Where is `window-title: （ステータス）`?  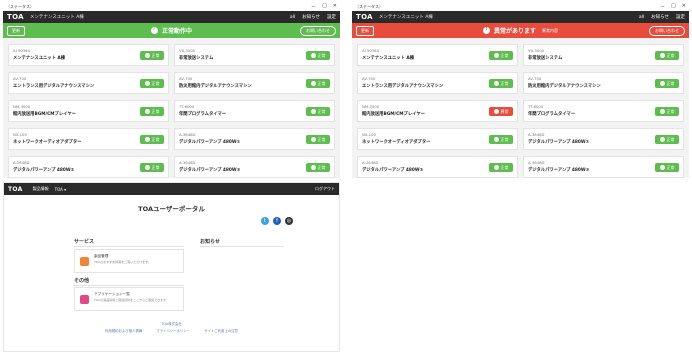
window-title: （ステータス） is located at coordinates (369, 6).